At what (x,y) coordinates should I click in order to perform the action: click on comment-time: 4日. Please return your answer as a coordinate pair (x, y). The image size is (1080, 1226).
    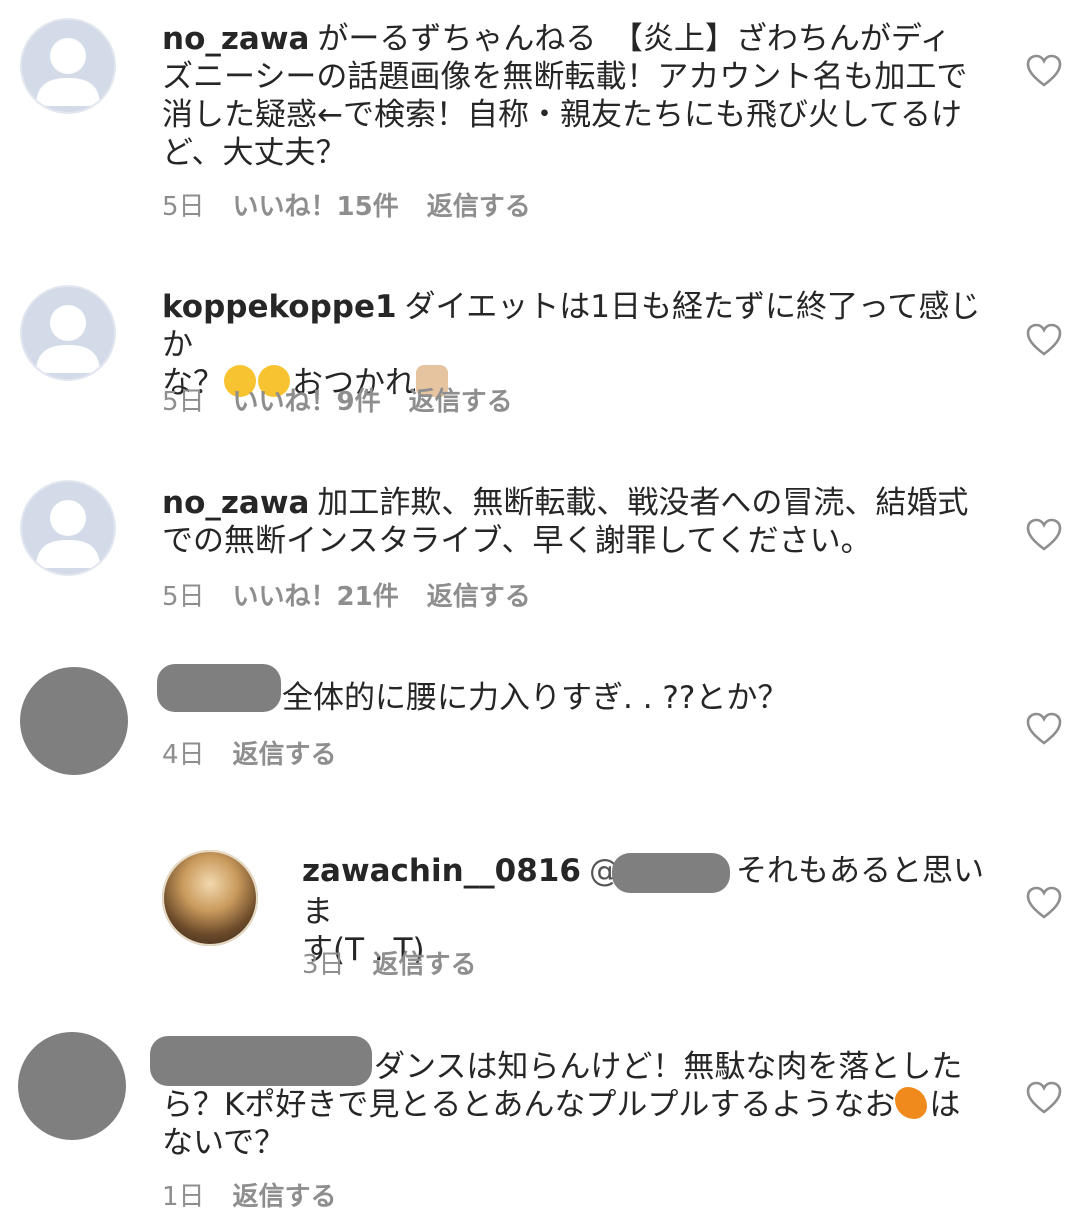
    Looking at the image, I should click on (183, 755).